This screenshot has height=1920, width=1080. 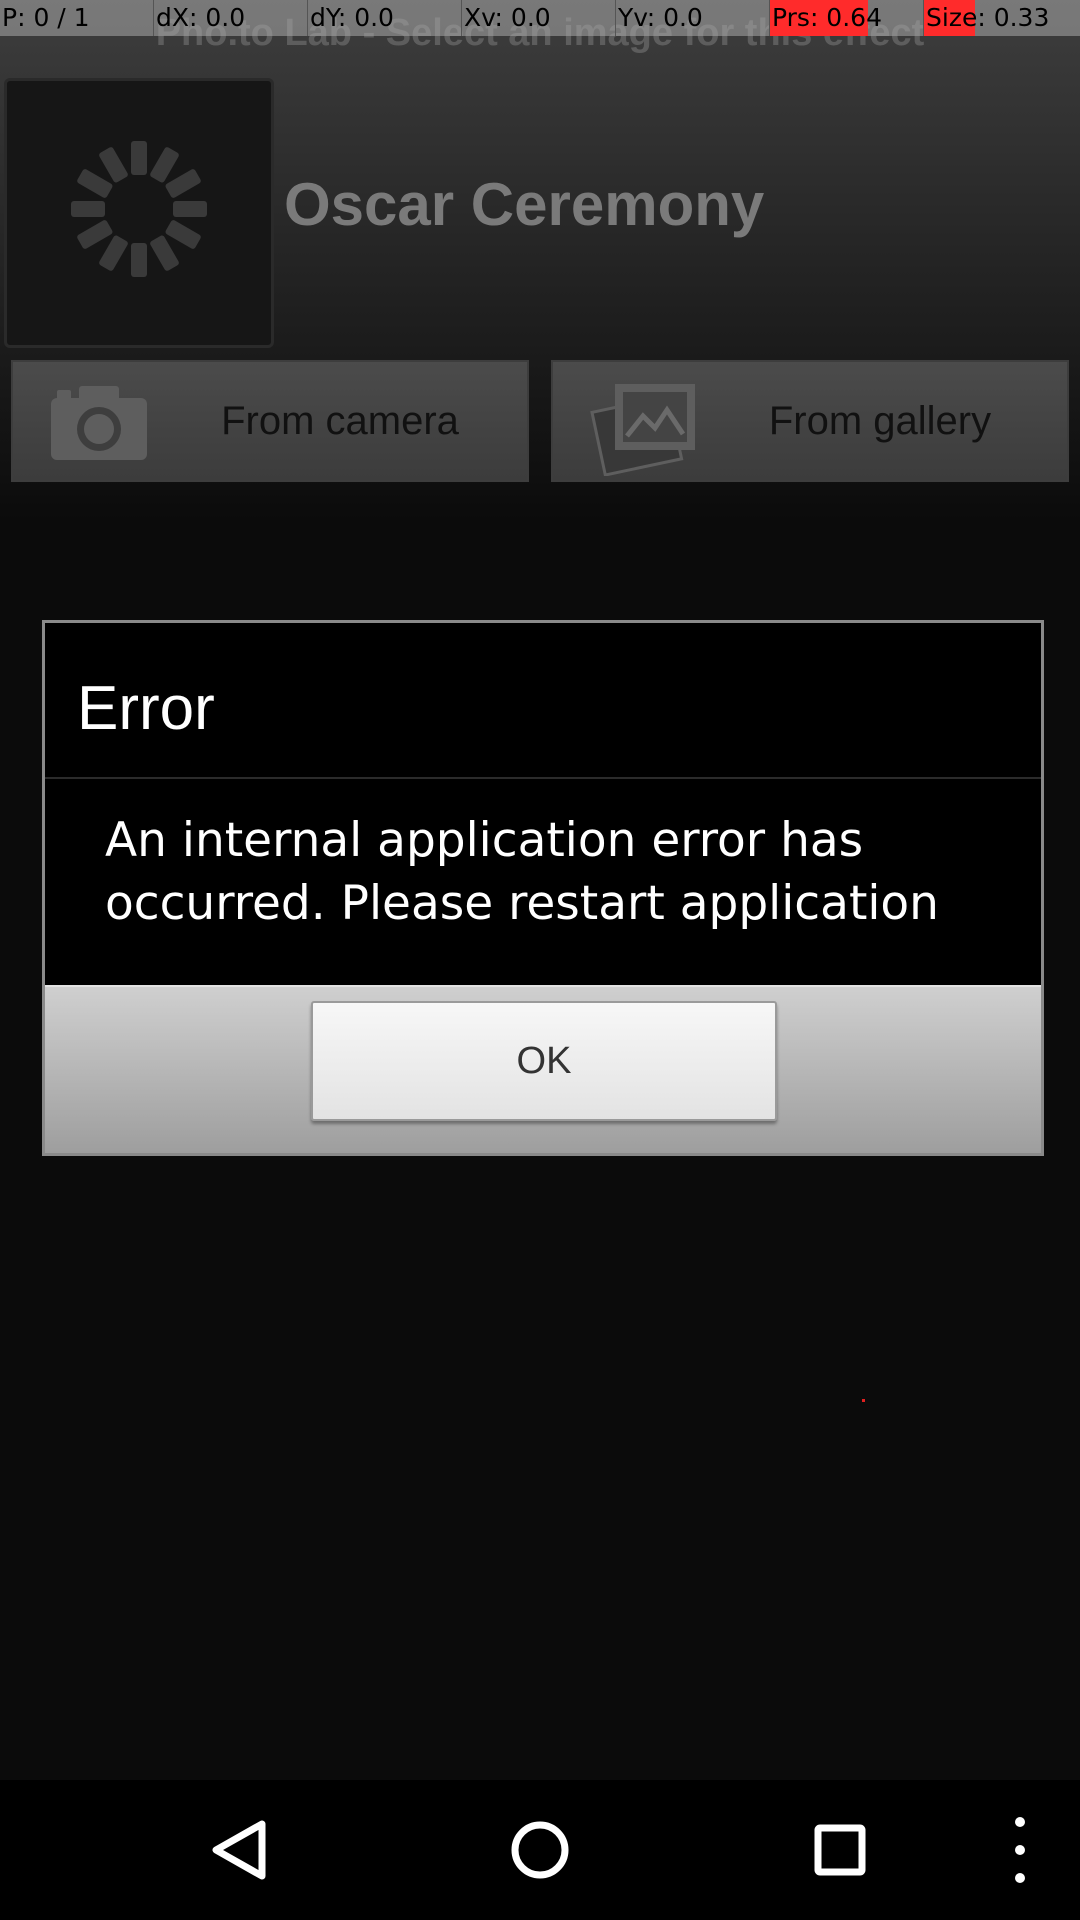 What do you see at coordinates (847, 18) in the screenshot?
I see `debug-pressure: Prs: 0.64` at bounding box center [847, 18].